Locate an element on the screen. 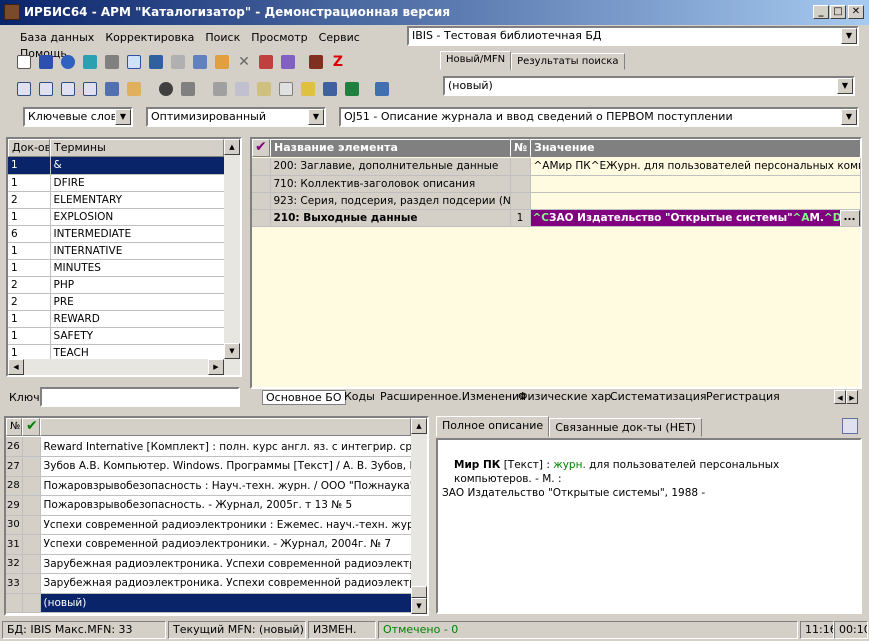  database-select: IBIS - Тестовая библиотечная БД ▼ is located at coordinates (633, 36).